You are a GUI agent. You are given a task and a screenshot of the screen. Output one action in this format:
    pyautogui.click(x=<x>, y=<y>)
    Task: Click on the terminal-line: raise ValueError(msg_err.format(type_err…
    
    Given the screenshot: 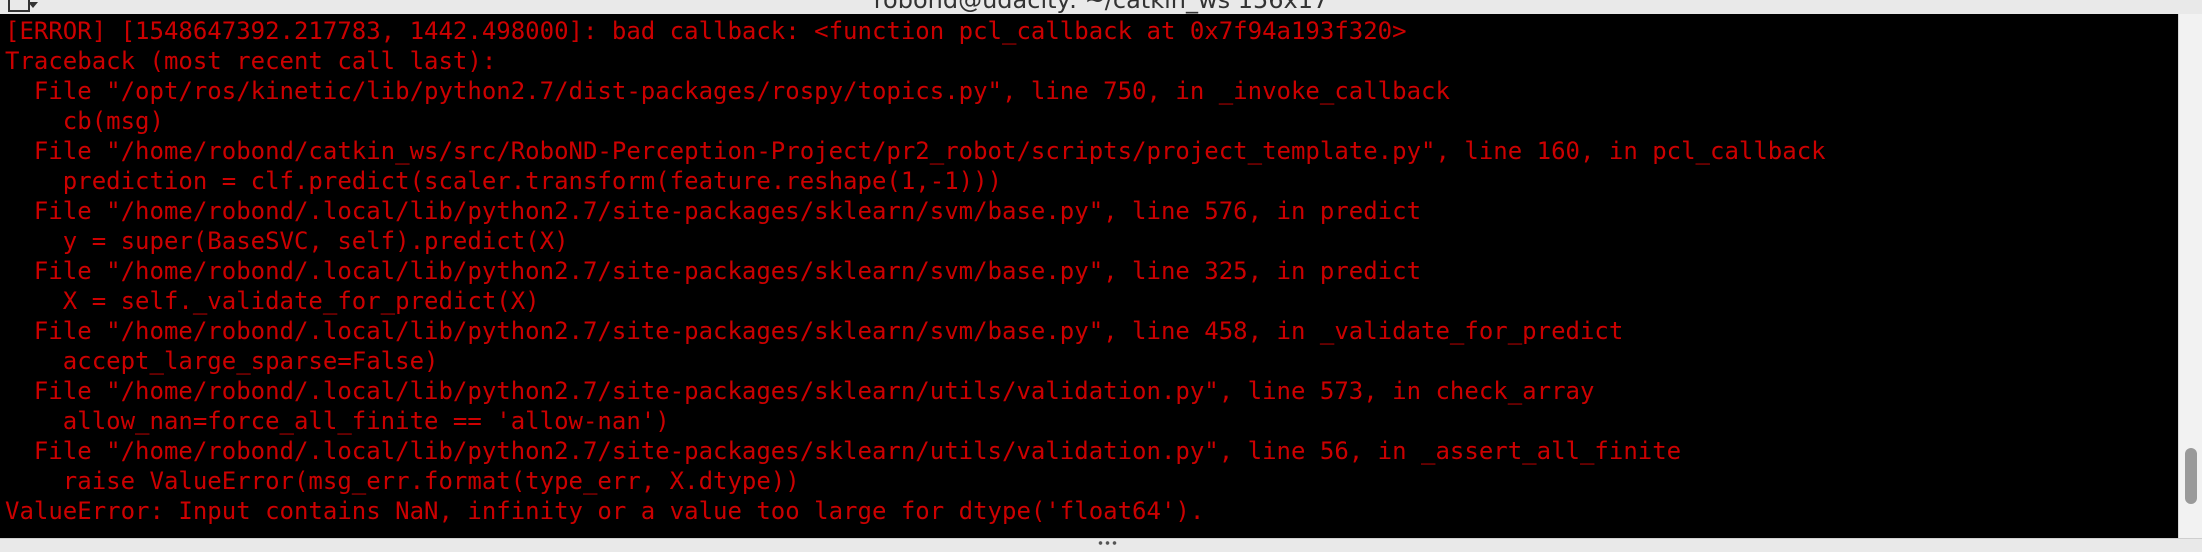 What is the action you would take?
    pyautogui.click(x=402, y=481)
    